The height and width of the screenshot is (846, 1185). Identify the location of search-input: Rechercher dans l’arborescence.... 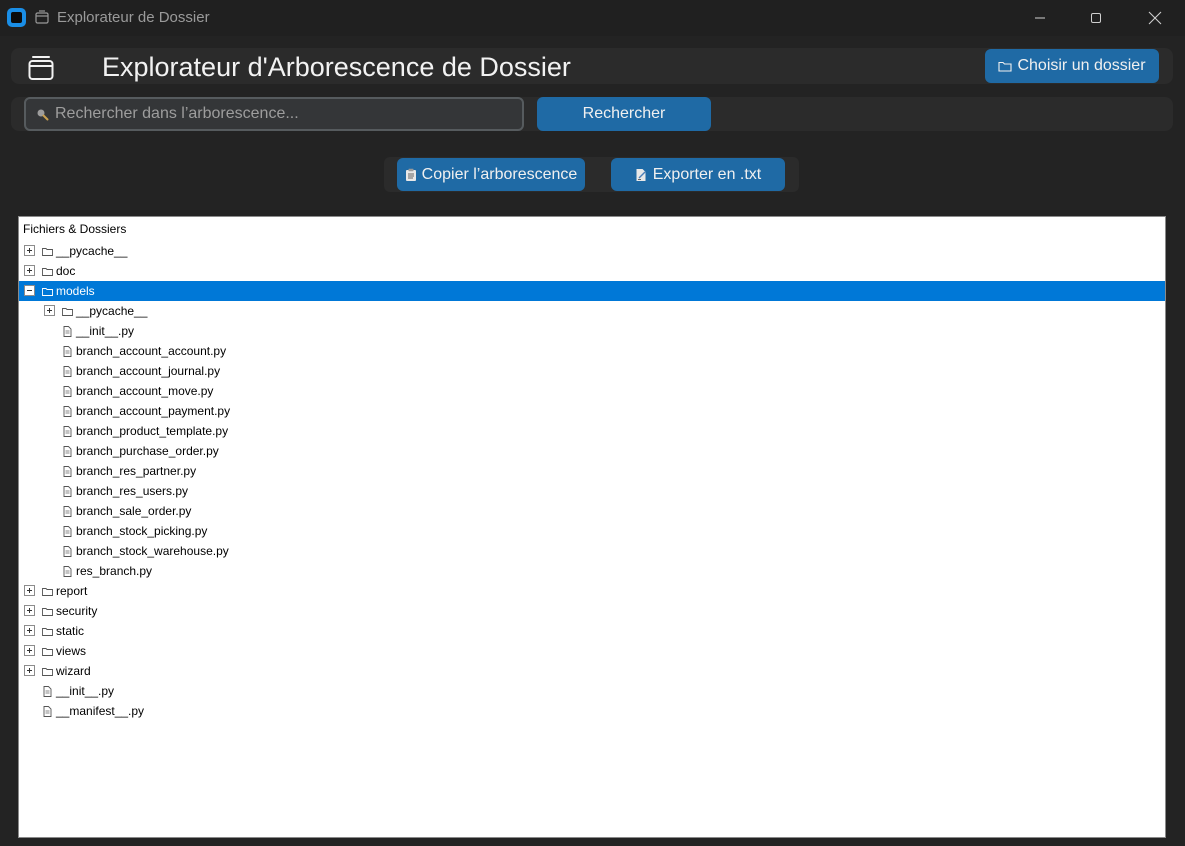
(274, 114).